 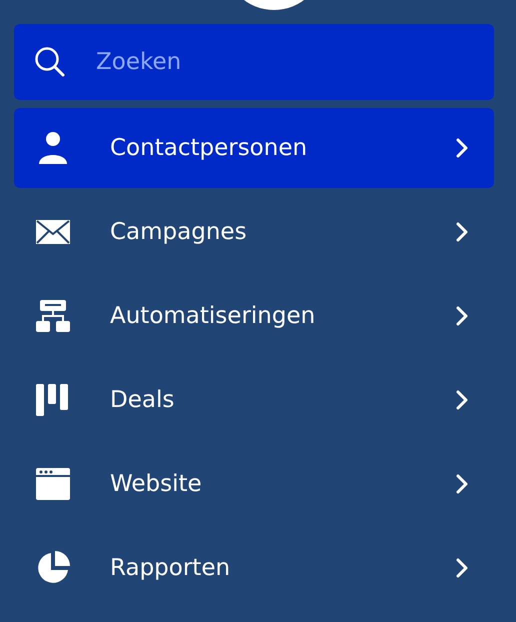 I want to click on nav-label: Contactpersonen, so click(x=209, y=148).